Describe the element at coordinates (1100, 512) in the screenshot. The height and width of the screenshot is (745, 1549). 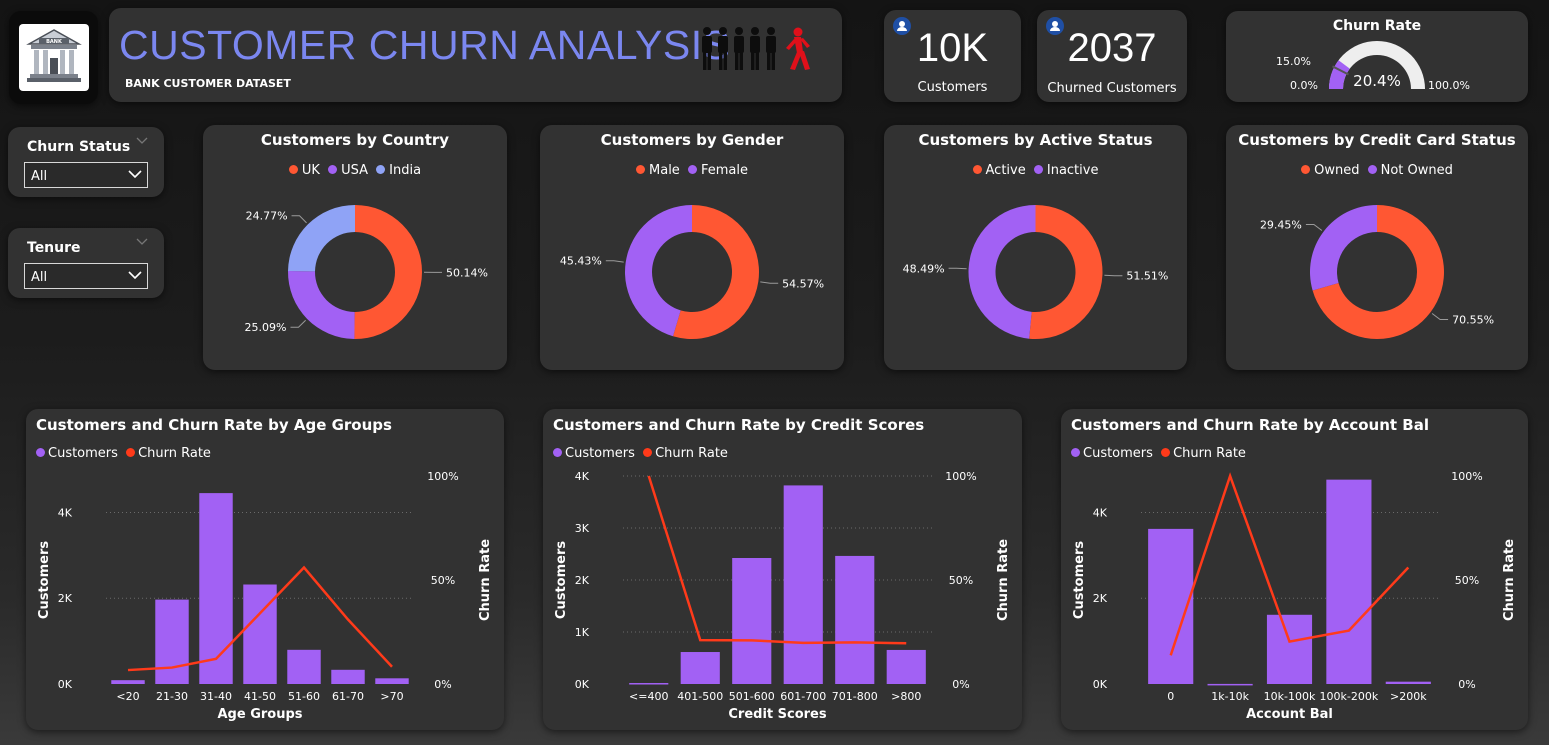
I see `y-tick-label: 4K` at that location.